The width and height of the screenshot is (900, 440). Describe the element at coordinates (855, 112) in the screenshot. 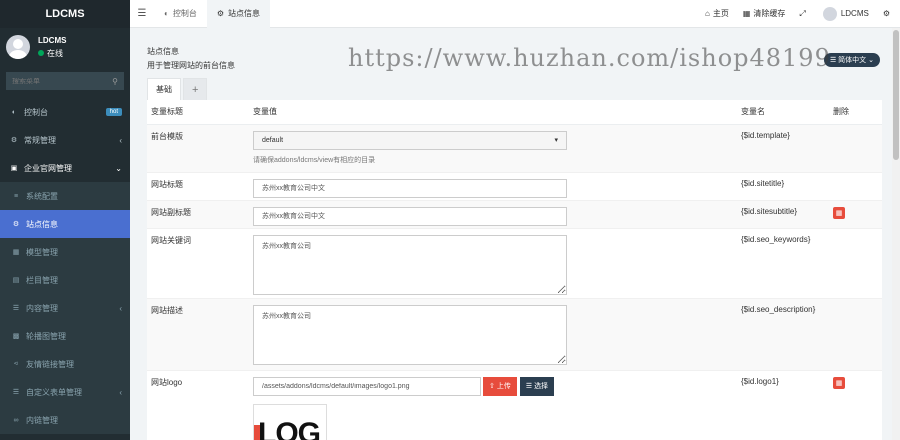

I see `column-header-delete: 删除` at that location.